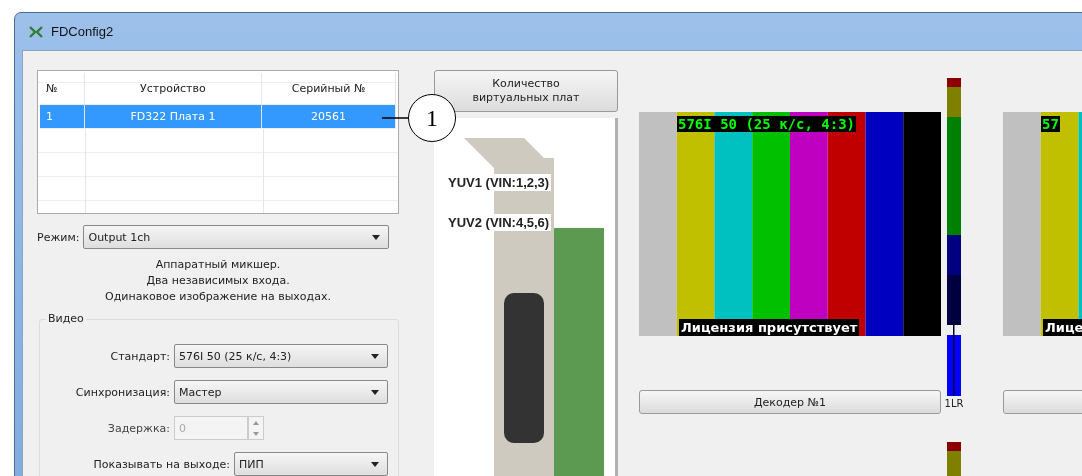  Describe the element at coordinates (218, 281) in the screenshot. I see `mode-description-line: Два независимых входа.` at that location.